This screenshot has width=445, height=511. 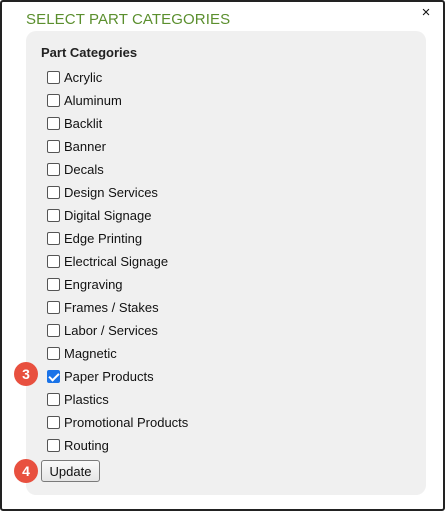 What do you see at coordinates (83, 77) in the screenshot?
I see `category-label: Acrylic` at bounding box center [83, 77].